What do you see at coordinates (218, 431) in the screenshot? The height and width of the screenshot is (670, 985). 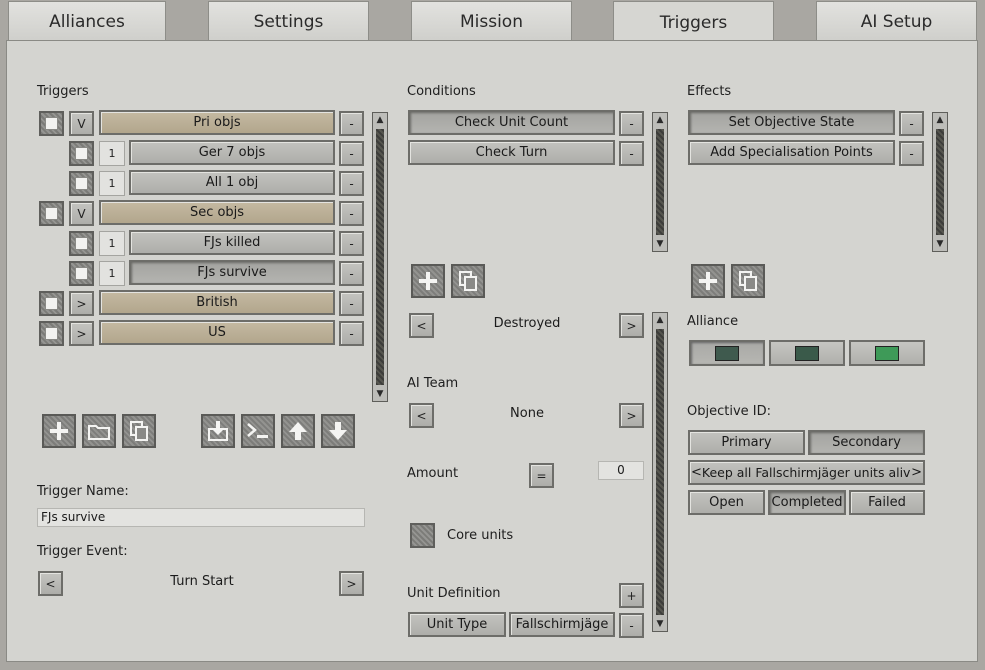 I see `import-button` at bounding box center [218, 431].